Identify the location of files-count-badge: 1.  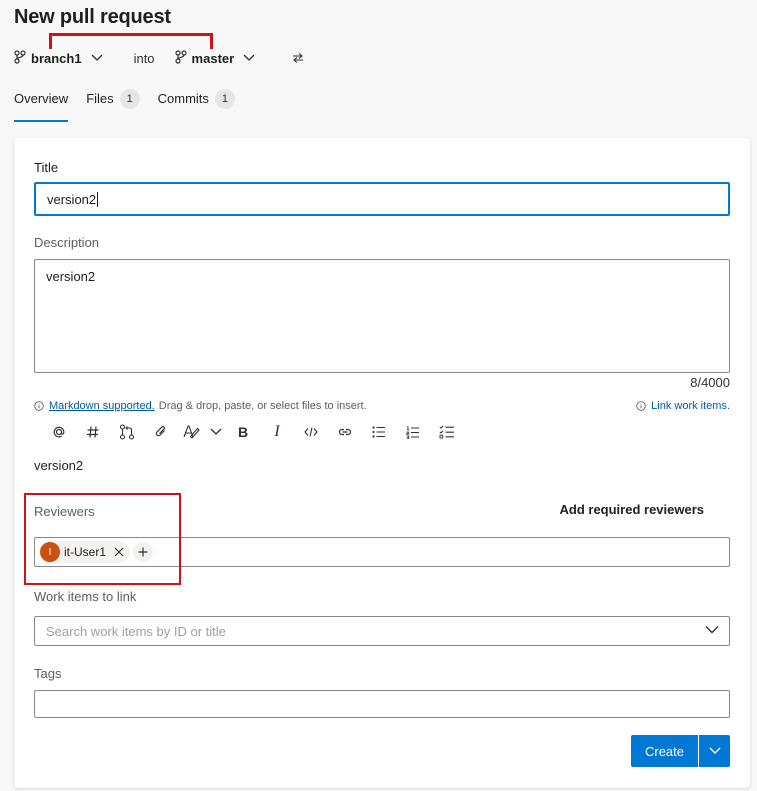
(129, 99).